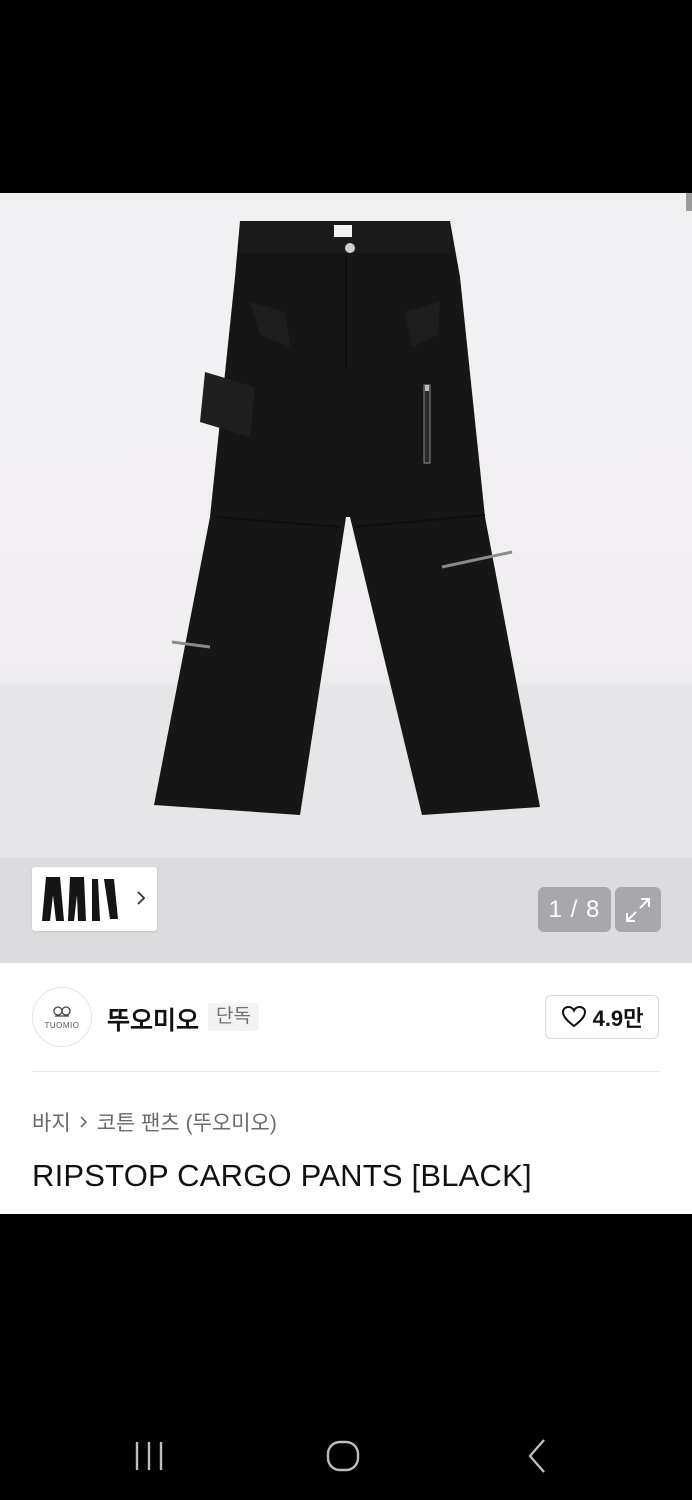  I want to click on exclusive-badge: 단독, so click(233, 1017).